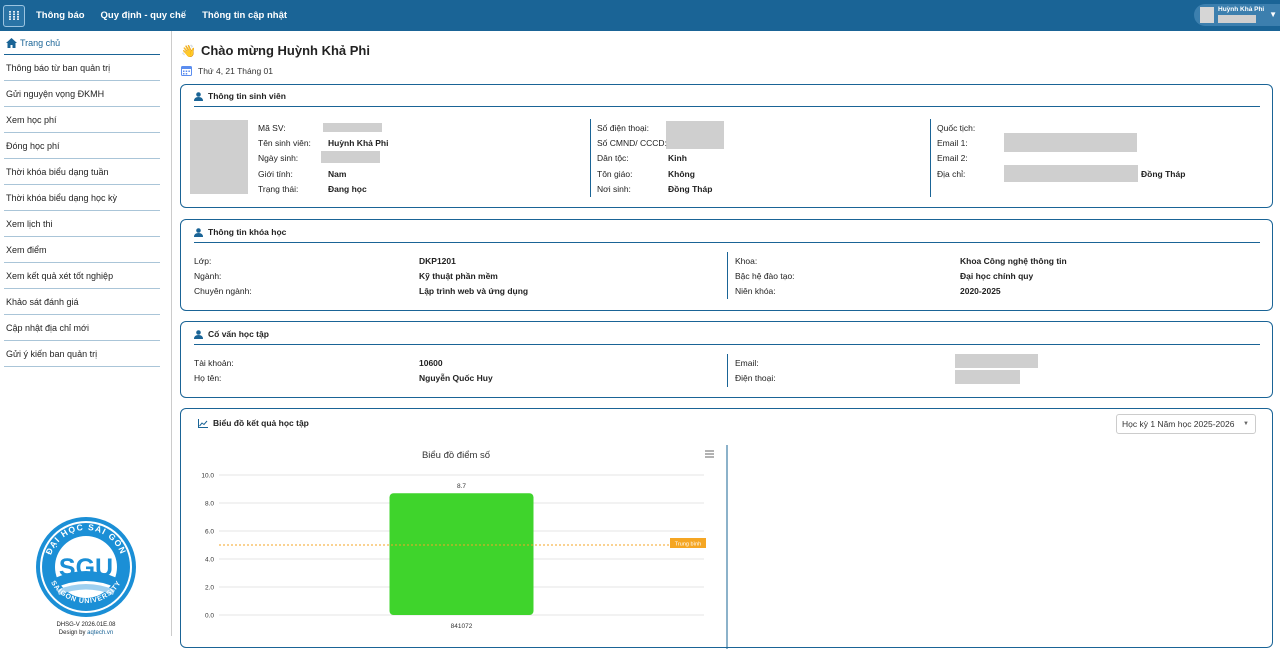 The width and height of the screenshot is (1280, 649). What do you see at coordinates (278, 189) in the screenshot?
I see `status-label: Trạng thái:` at bounding box center [278, 189].